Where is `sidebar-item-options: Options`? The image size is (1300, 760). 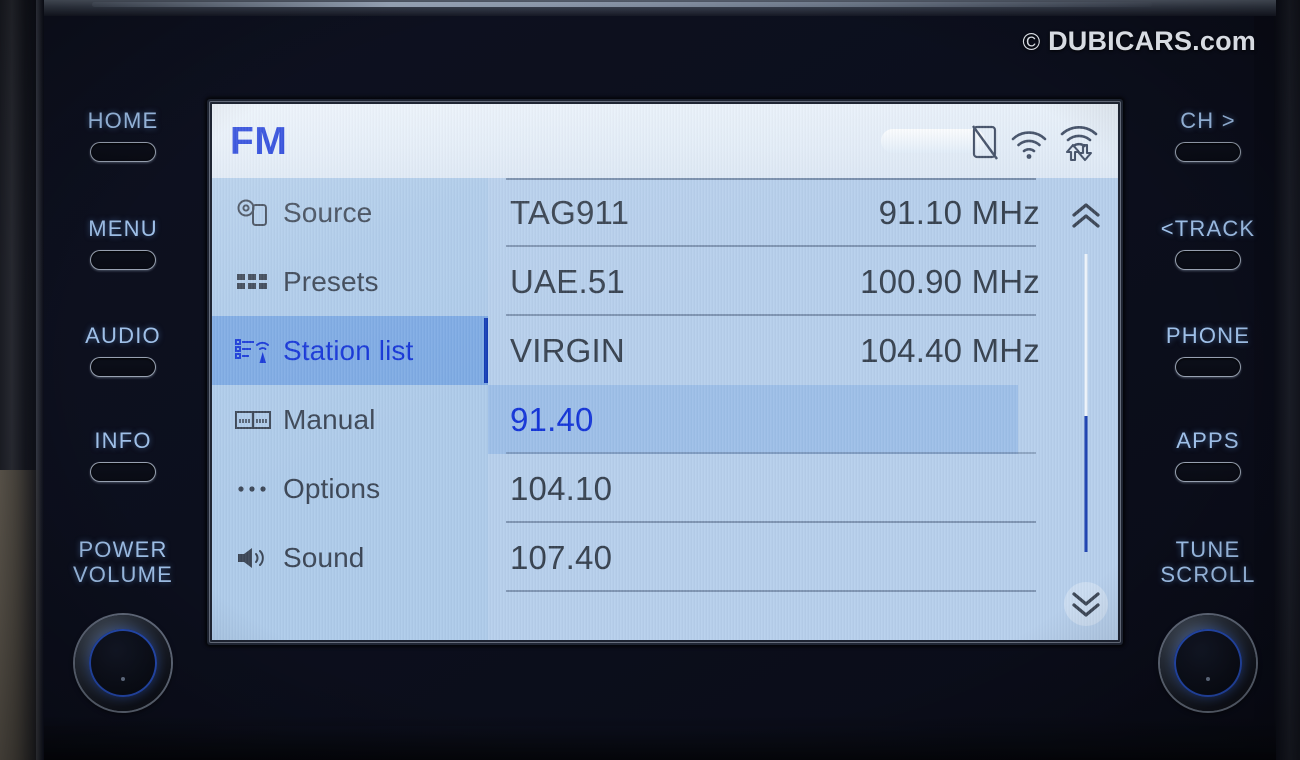
sidebar-item-options: Options is located at coordinates (350, 488).